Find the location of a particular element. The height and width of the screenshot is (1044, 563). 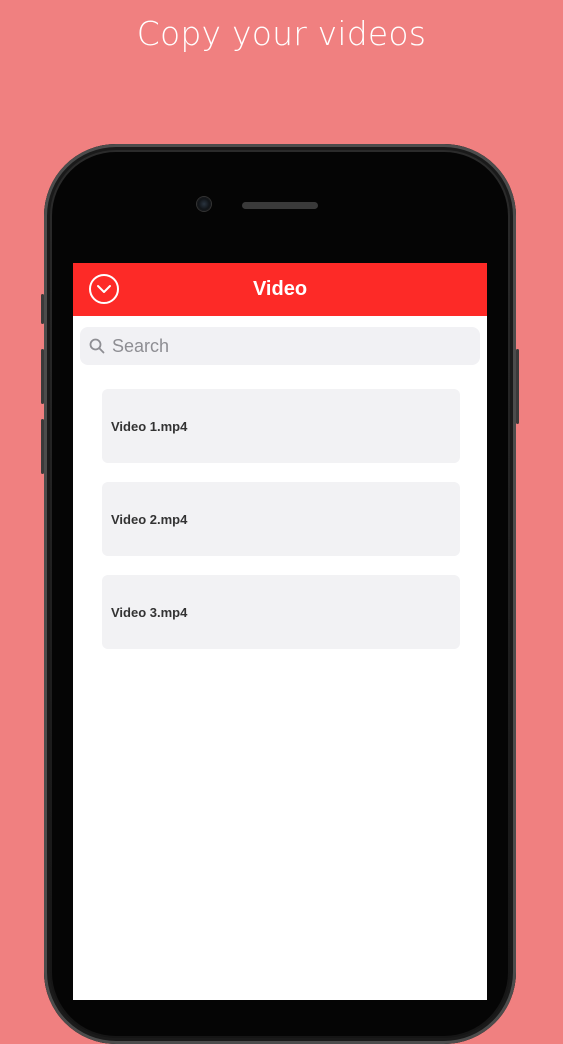

search-bar is located at coordinates (280, 346).